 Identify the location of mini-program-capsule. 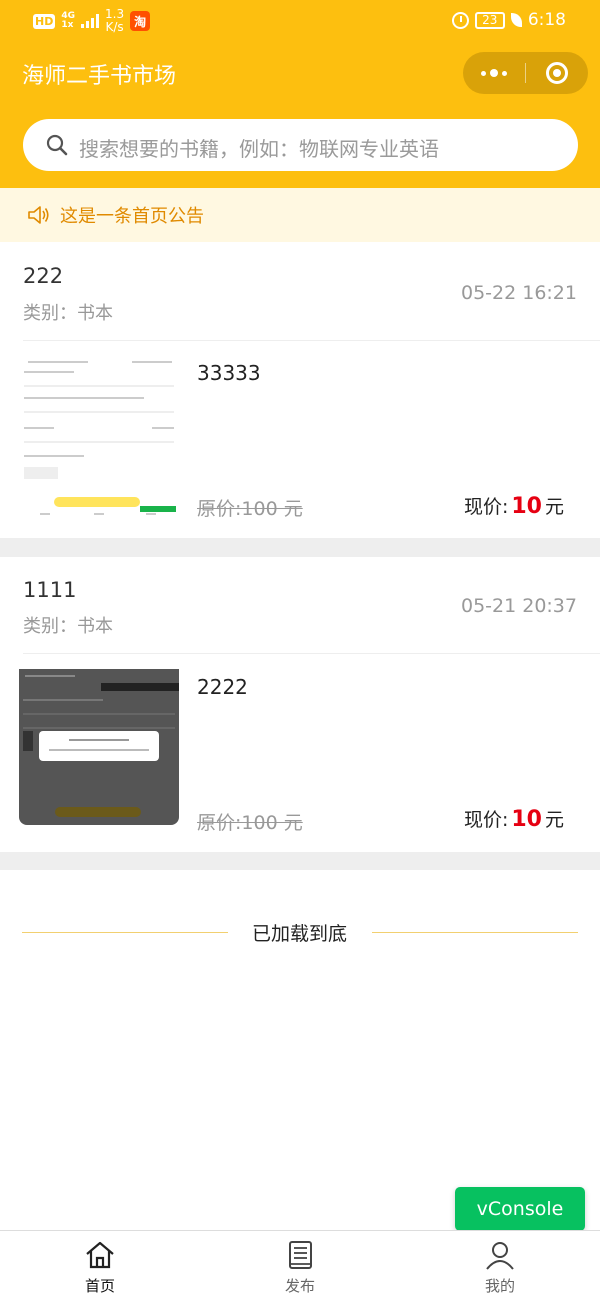
(525, 73).